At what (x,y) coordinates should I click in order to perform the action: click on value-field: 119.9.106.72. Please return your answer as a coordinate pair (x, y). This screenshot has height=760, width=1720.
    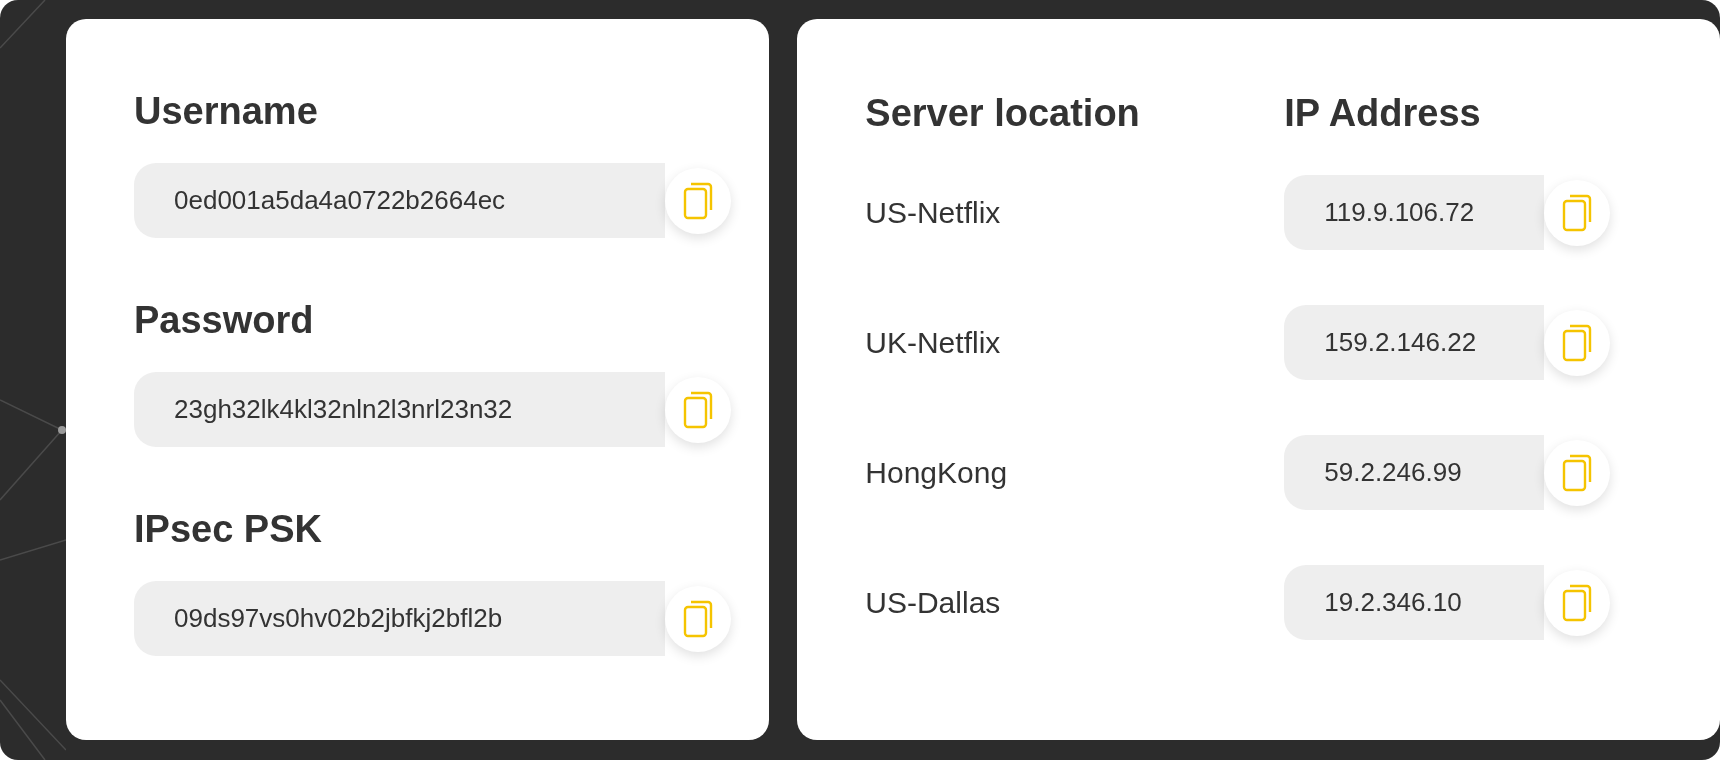
    Looking at the image, I should click on (1414, 212).